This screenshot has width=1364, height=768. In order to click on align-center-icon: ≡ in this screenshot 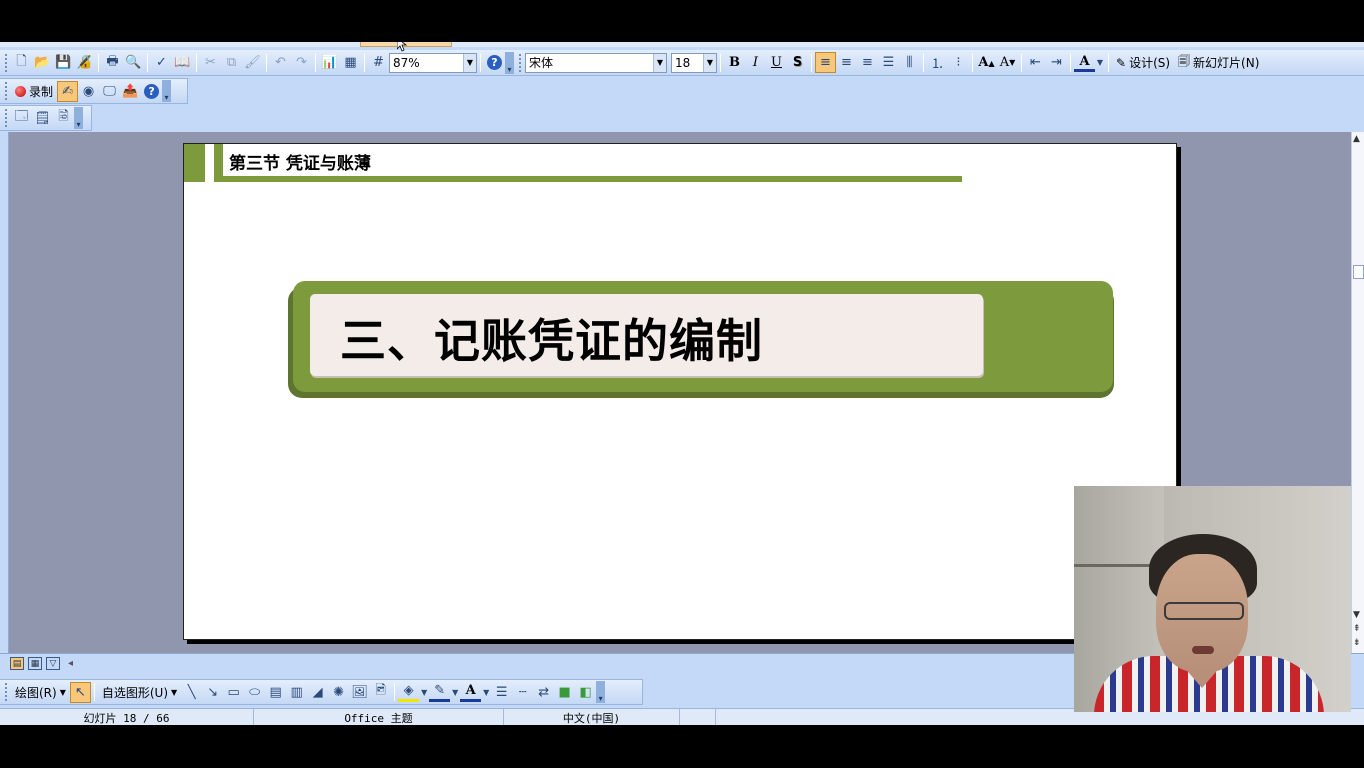, I will do `click(846, 62)`.